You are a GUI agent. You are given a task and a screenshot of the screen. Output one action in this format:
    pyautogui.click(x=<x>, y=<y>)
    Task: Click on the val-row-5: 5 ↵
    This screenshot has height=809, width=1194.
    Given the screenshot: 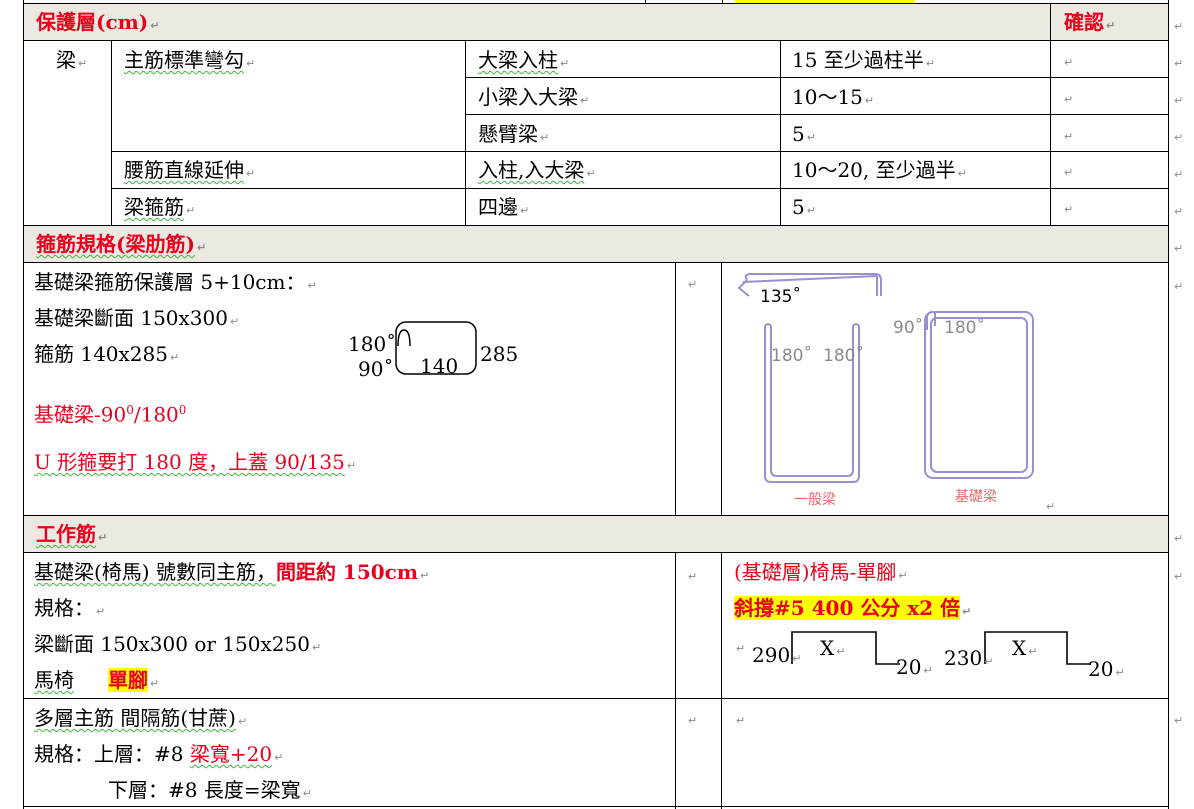 What is the action you would take?
    pyautogui.click(x=804, y=207)
    